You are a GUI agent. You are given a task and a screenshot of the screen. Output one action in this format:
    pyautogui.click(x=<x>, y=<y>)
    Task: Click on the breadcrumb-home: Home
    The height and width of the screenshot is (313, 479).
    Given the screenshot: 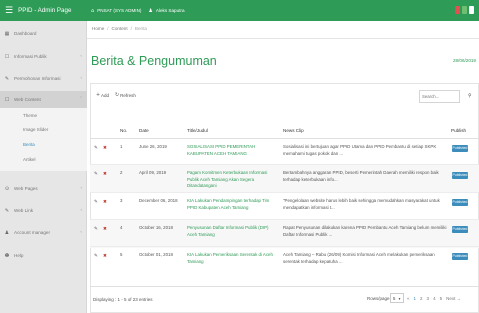 What is the action you would take?
    pyautogui.click(x=98, y=28)
    